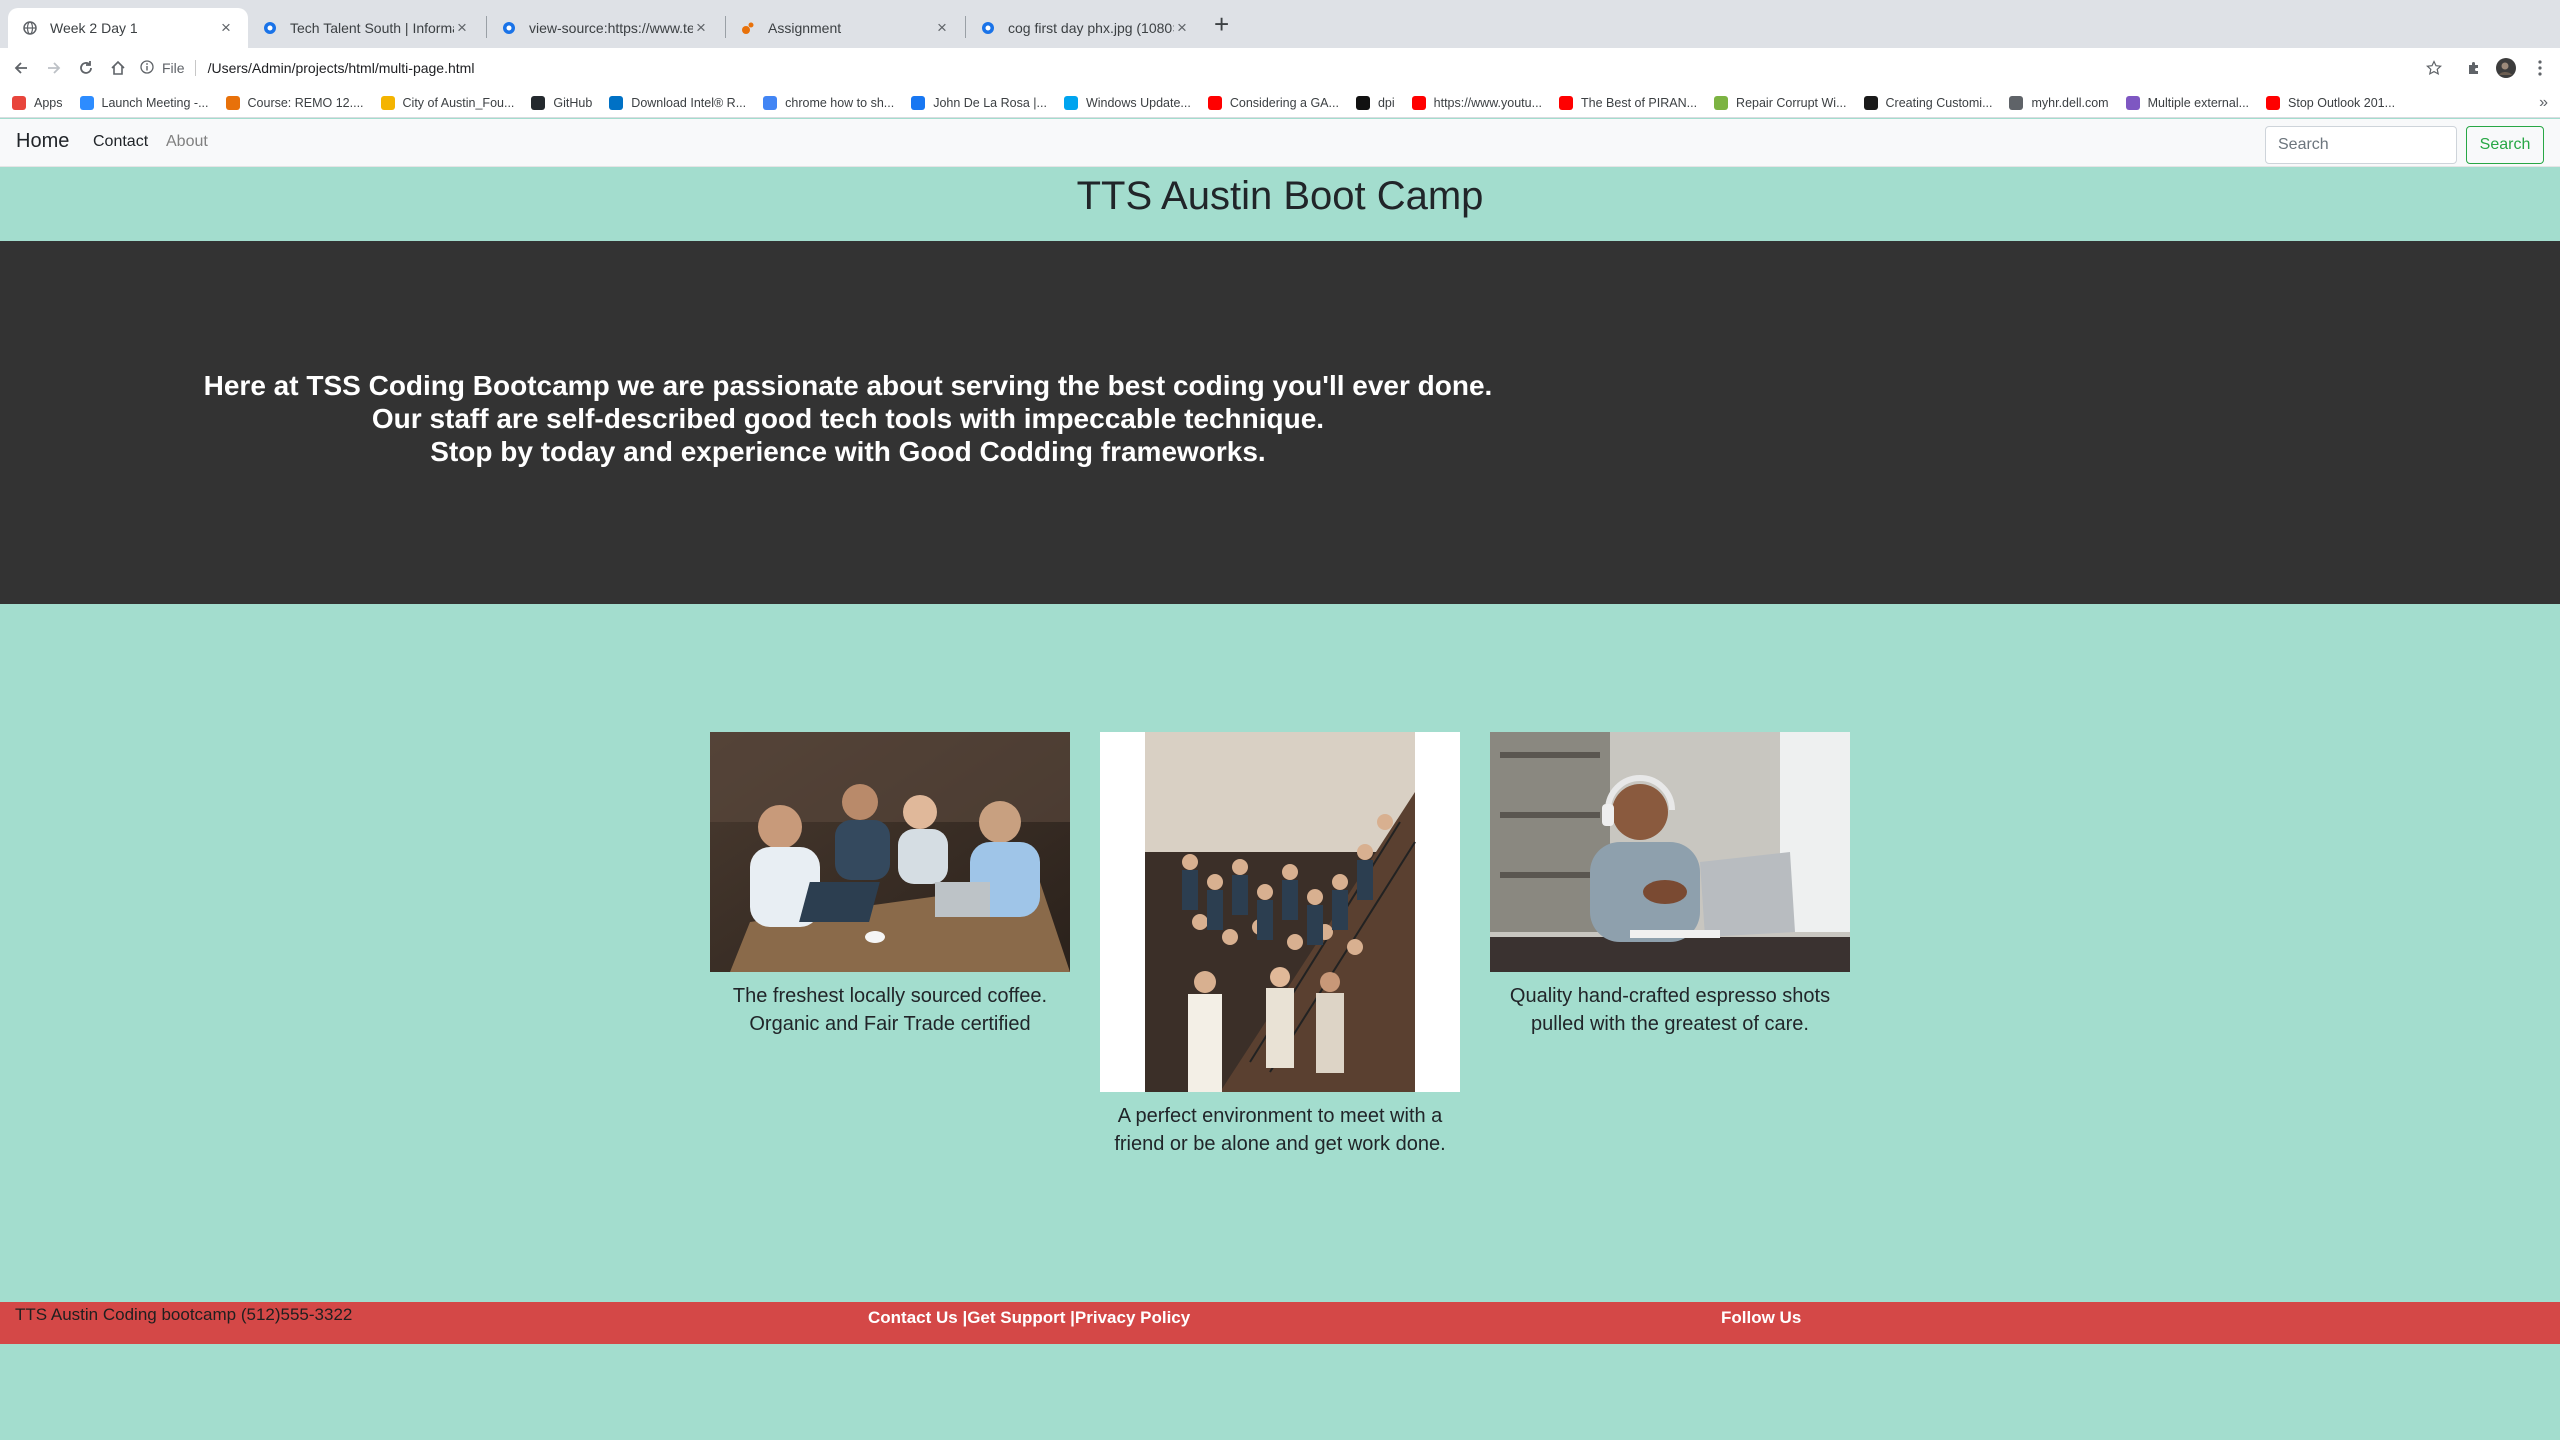  What do you see at coordinates (1375, 102) in the screenshot?
I see `bookmark-item: dpi` at bounding box center [1375, 102].